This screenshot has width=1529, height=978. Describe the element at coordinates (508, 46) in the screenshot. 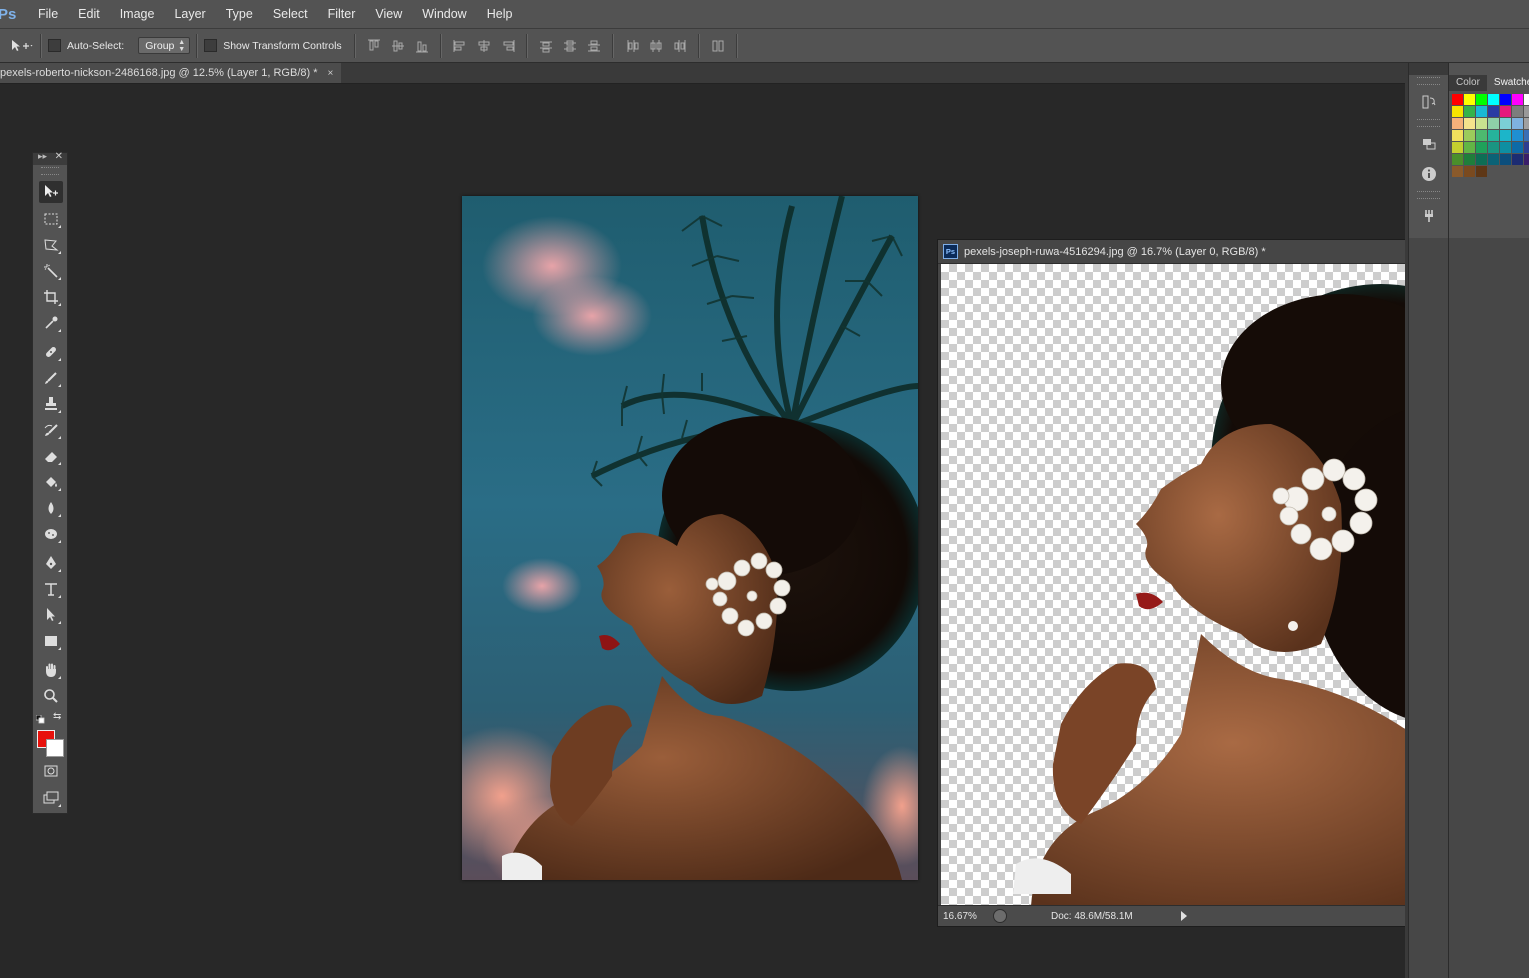

I see `align-right-edges-icon` at that location.